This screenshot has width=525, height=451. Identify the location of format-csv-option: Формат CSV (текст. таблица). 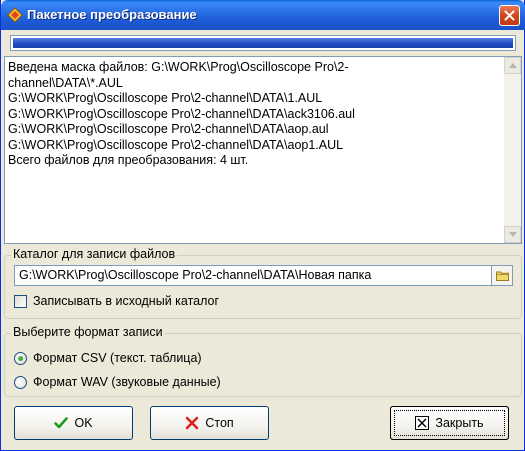
(108, 358).